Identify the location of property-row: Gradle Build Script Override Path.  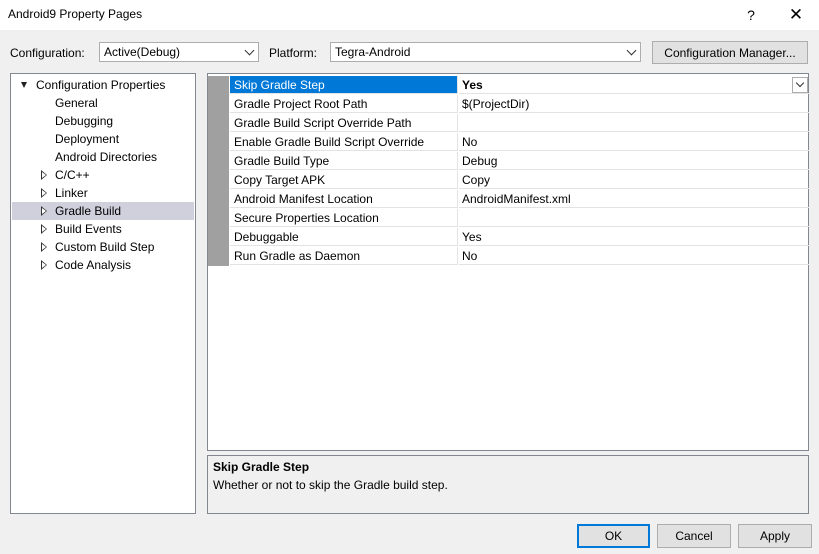
(519, 123).